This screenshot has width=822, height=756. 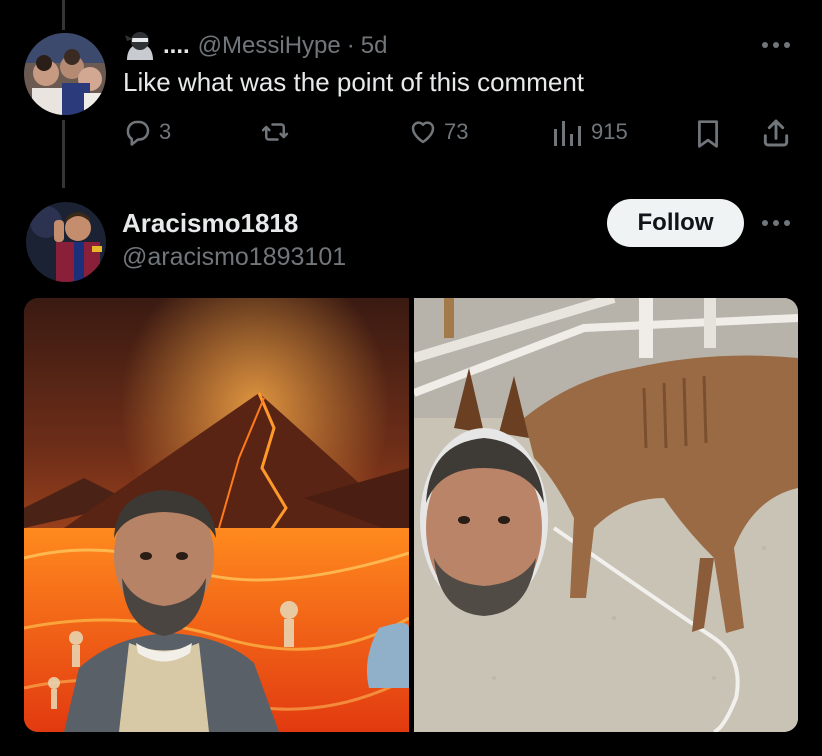 I want to click on share-upload-icon, so click(x=776, y=133).